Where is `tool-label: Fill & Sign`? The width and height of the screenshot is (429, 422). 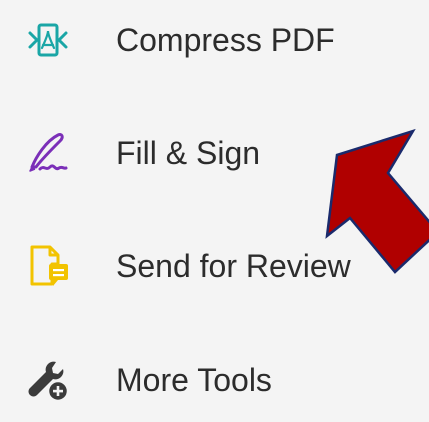
tool-label: Fill & Sign is located at coordinates (188, 153).